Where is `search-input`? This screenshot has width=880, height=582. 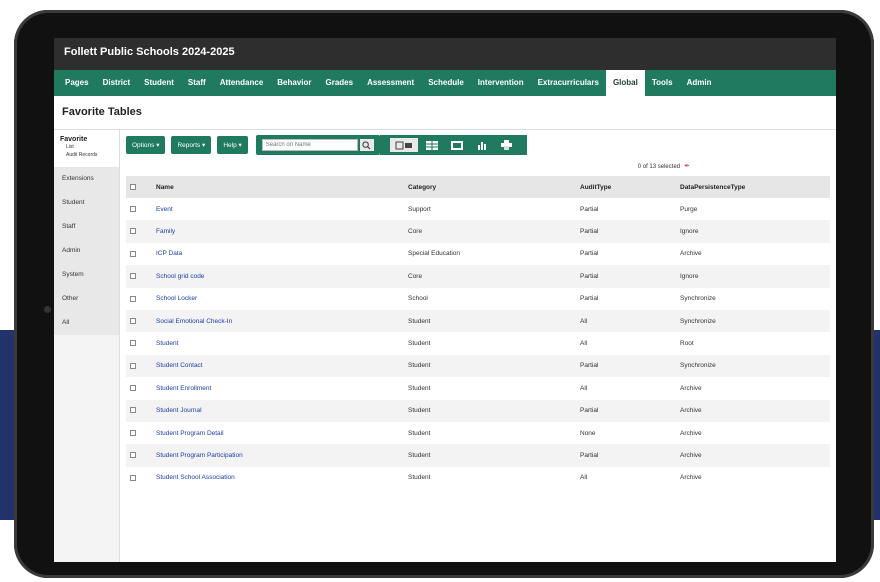 search-input is located at coordinates (309, 145).